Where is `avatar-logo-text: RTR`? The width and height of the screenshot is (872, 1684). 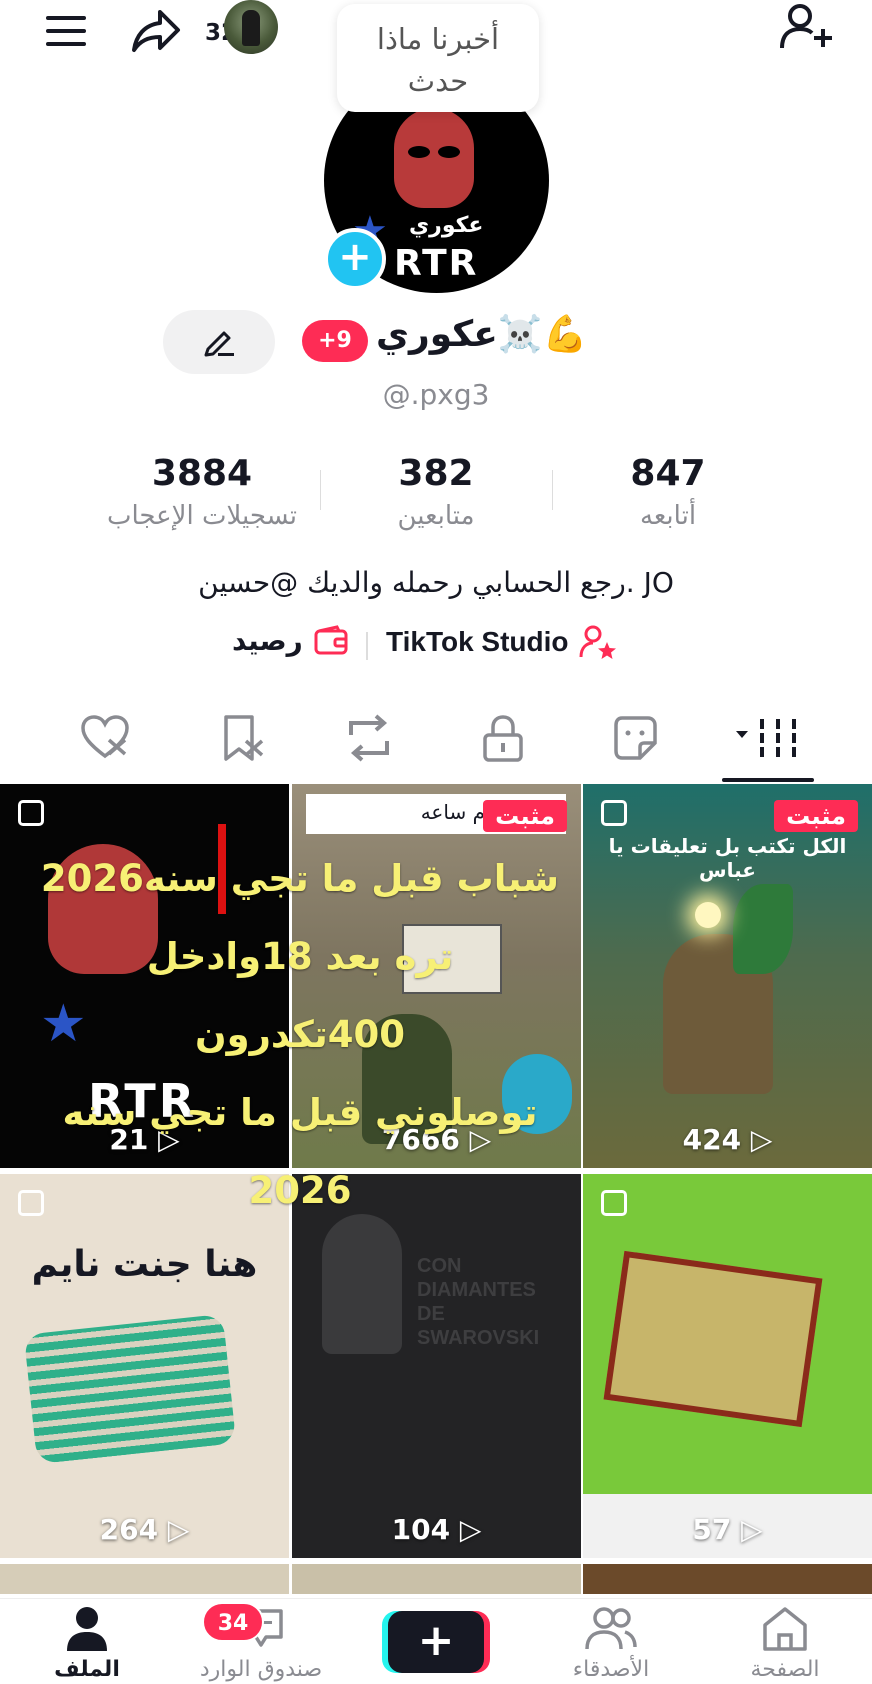 avatar-logo-text: RTR is located at coordinates (436, 263).